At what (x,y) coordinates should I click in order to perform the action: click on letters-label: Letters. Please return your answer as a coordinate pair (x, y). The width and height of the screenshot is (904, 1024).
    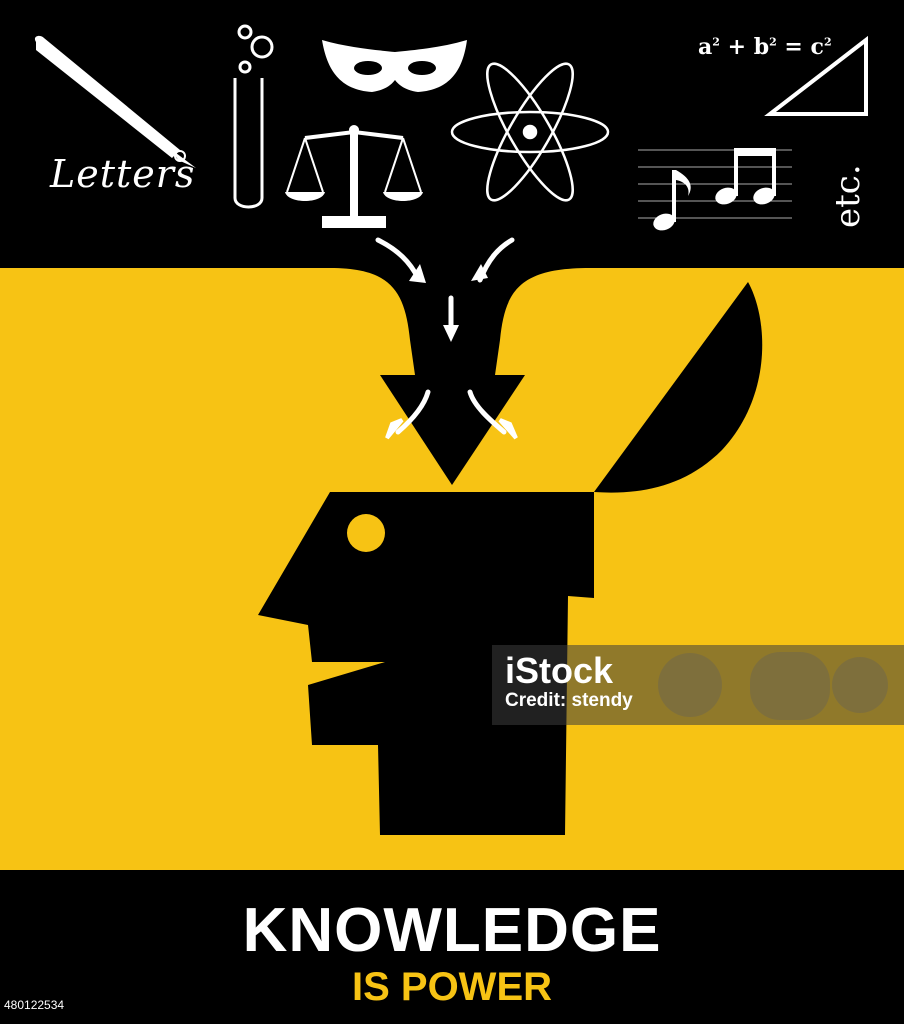
    Looking at the image, I should click on (123, 174).